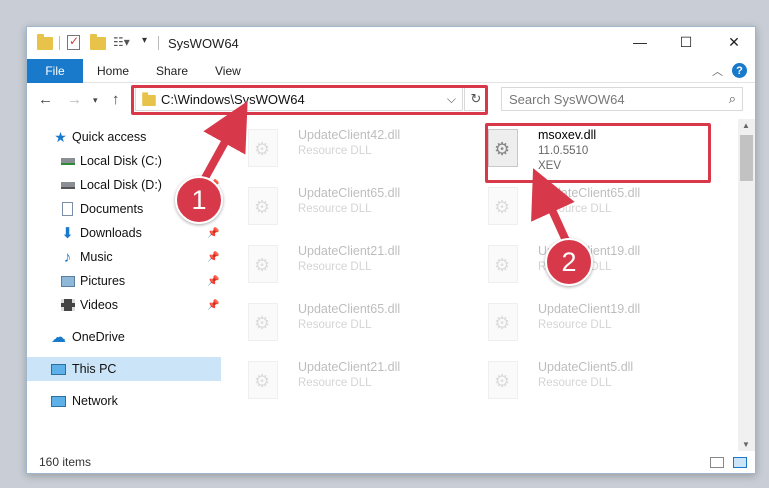 This screenshot has width=769, height=488. What do you see at coordinates (94, 369) in the screenshot?
I see `sidebar-item-label: This PC` at bounding box center [94, 369].